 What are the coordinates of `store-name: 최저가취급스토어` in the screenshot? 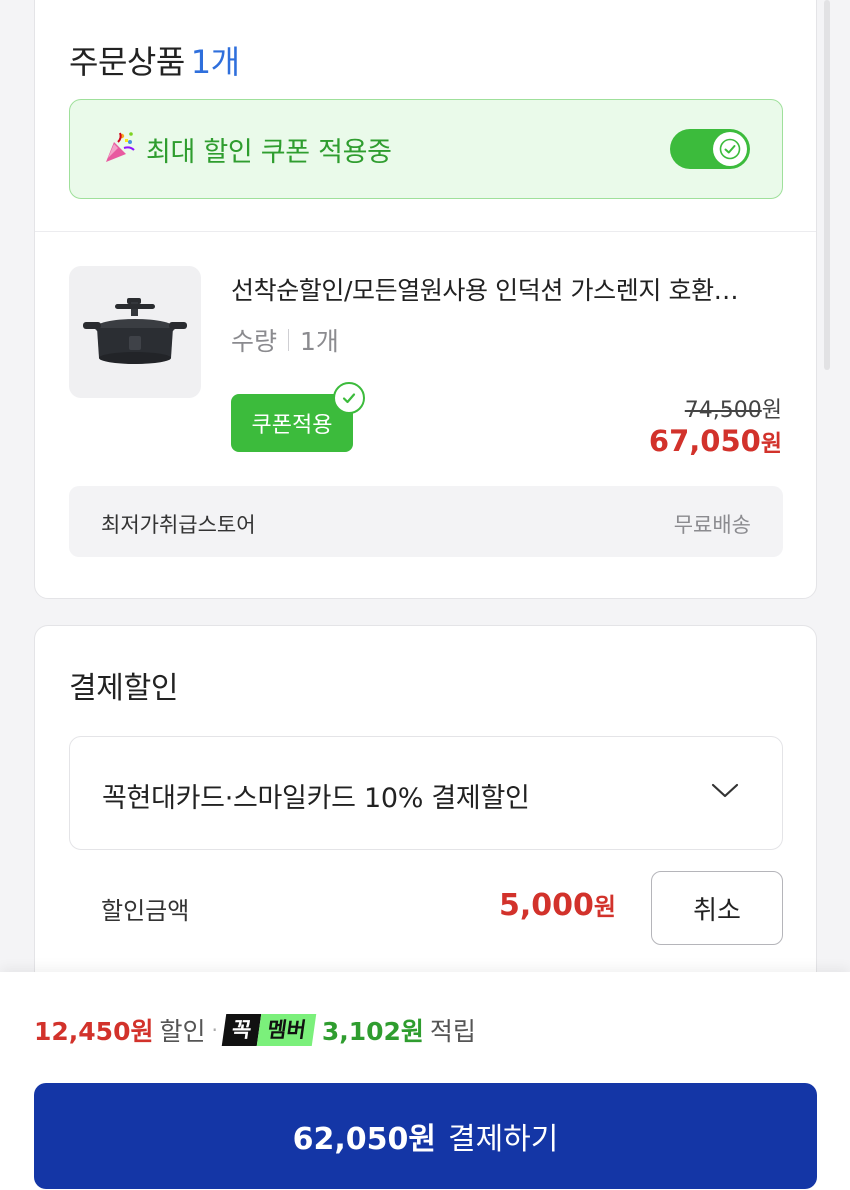 It's located at (178, 525).